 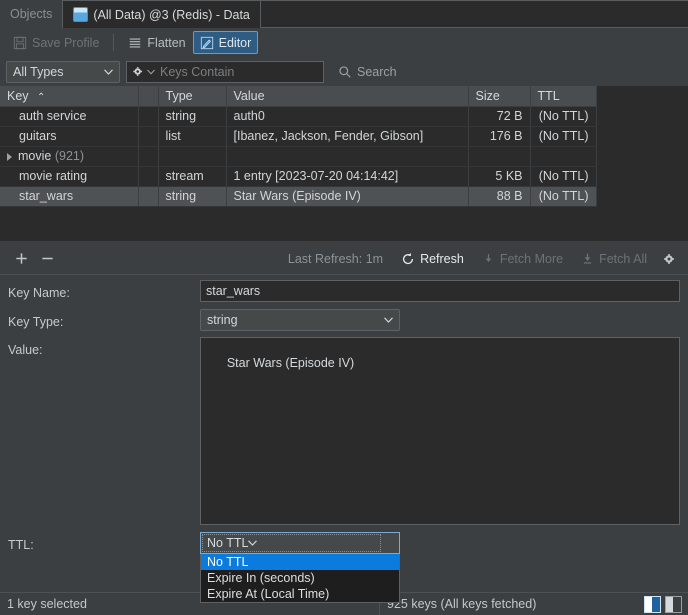 What do you see at coordinates (462, 604) in the screenshot?
I see `keys-count-status: 925 keys (All keys fetched)` at bounding box center [462, 604].